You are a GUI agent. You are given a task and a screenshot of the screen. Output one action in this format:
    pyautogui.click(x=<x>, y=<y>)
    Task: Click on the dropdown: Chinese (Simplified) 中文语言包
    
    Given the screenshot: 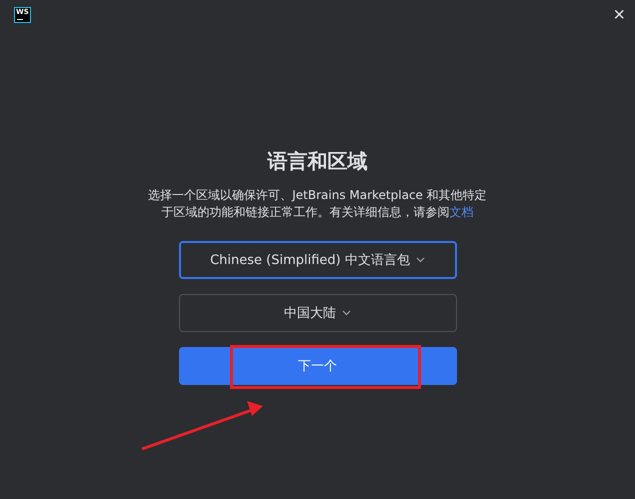 What is the action you would take?
    pyautogui.click(x=317, y=260)
    